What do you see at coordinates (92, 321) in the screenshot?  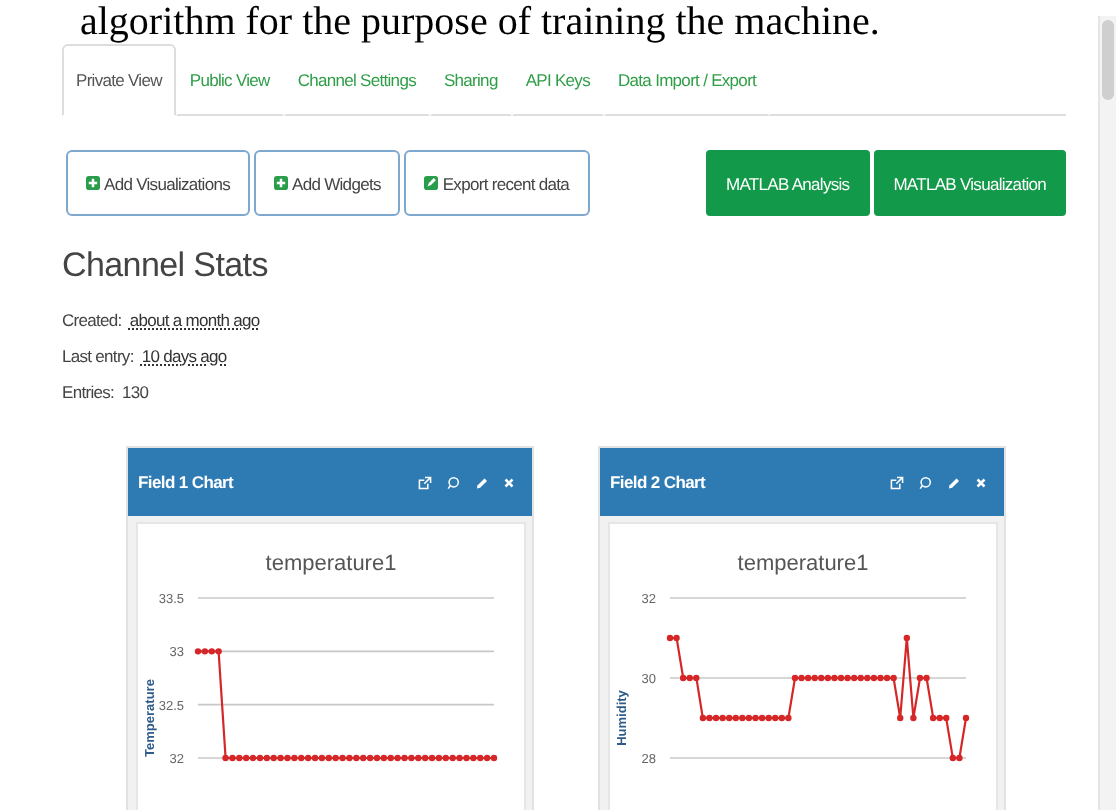 I see `stat-label: Created:` at bounding box center [92, 321].